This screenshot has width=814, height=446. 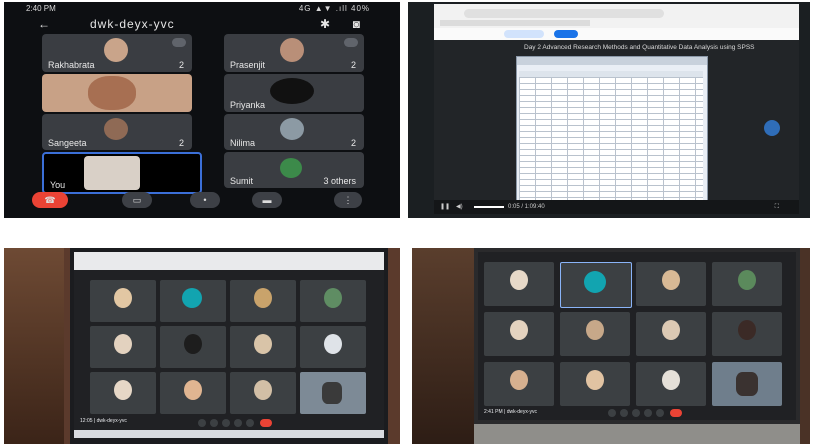 What do you see at coordinates (524, 34) in the screenshot?
I see `banner-chip` at bounding box center [524, 34].